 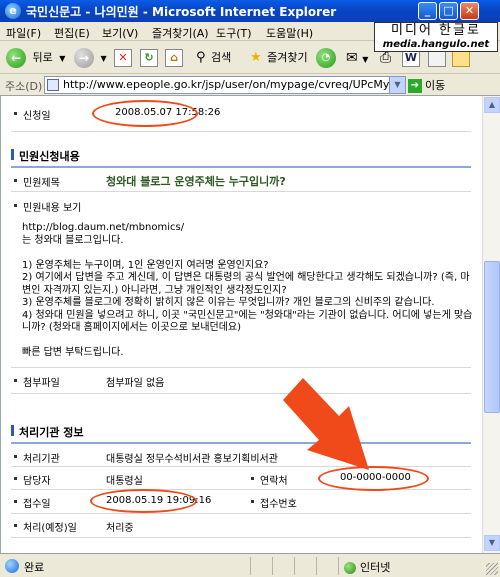 I want to click on submit-date-row: 신청일 2008.05.07 17:58:26, so click(x=241, y=114).